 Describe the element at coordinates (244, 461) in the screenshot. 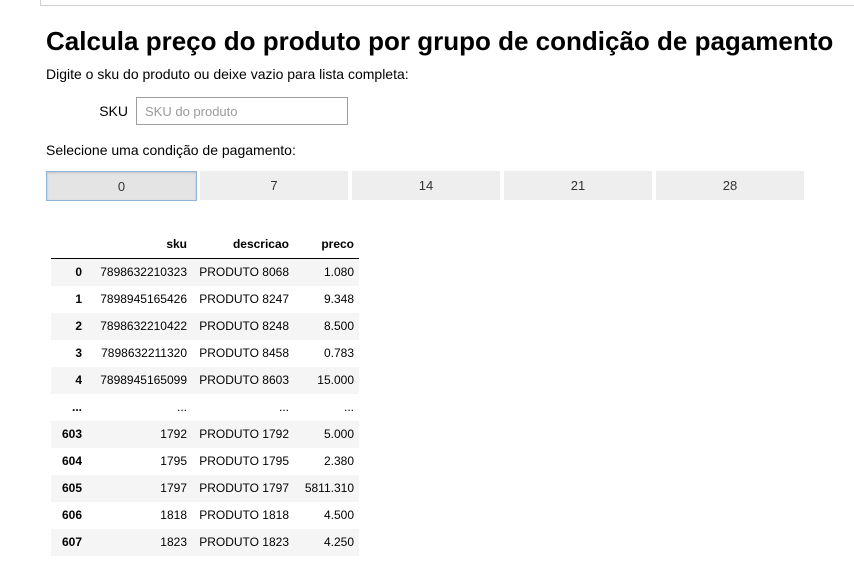

I see `descricao-cell: PRODUTO 1795` at that location.